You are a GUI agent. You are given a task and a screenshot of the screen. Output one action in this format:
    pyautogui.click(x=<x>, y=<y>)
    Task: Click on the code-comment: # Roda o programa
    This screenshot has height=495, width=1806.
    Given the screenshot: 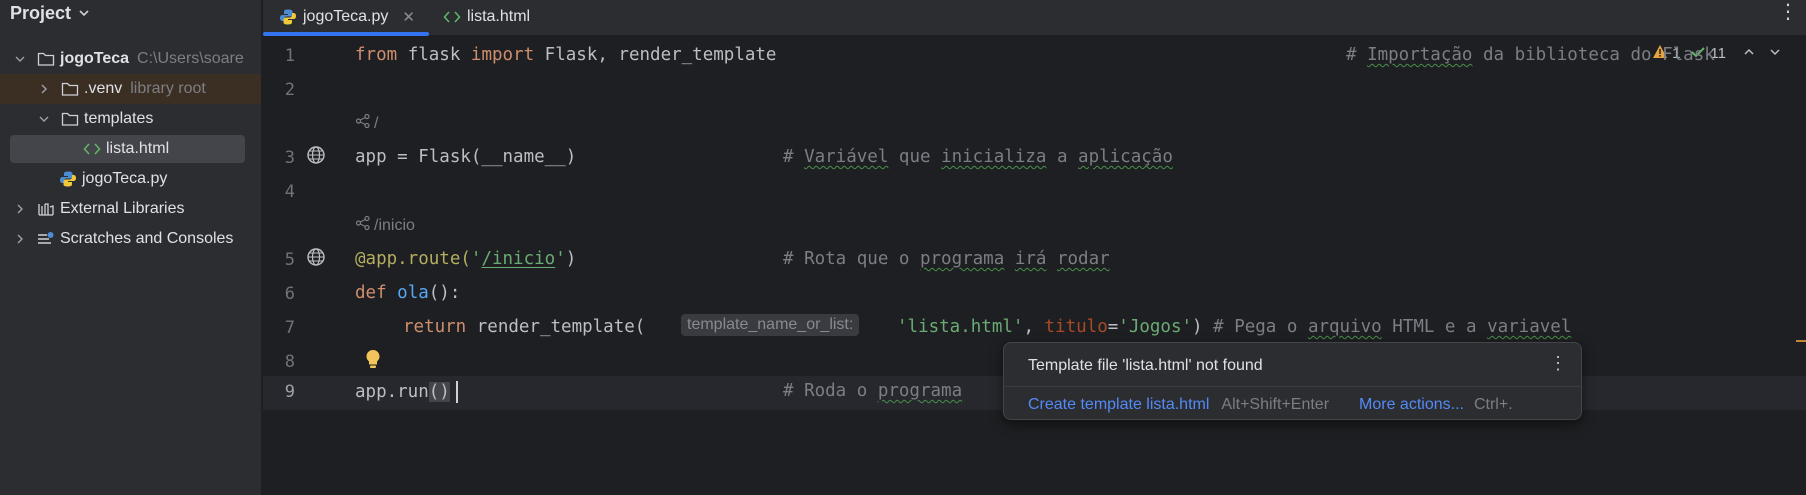 What is the action you would take?
    pyautogui.click(x=872, y=391)
    